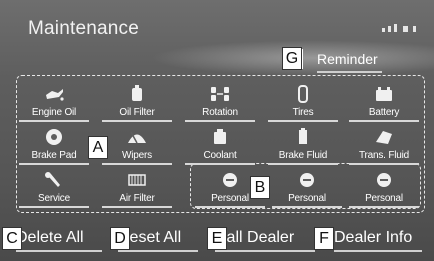  What do you see at coordinates (303, 155) in the screenshot?
I see `tile-label: Brake Fluid` at bounding box center [303, 155].